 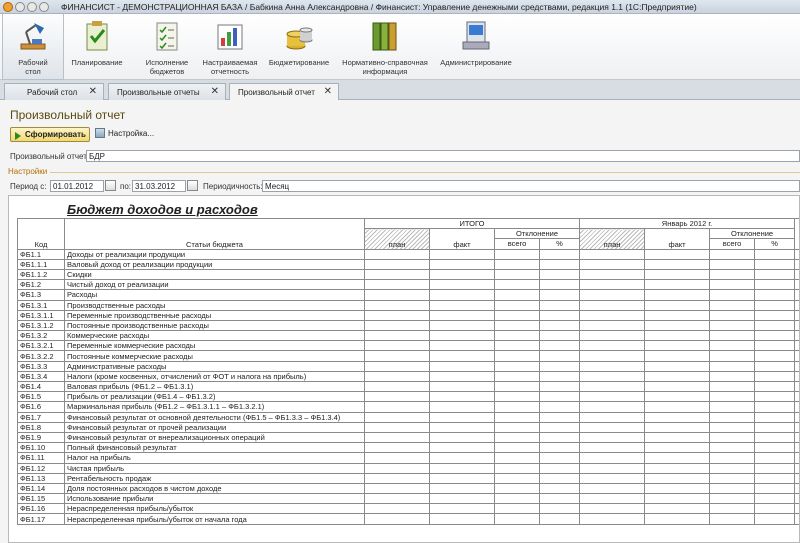 I want to click on section-reference-info: Нормативно-справочная информация, so click(x=385, y=47).